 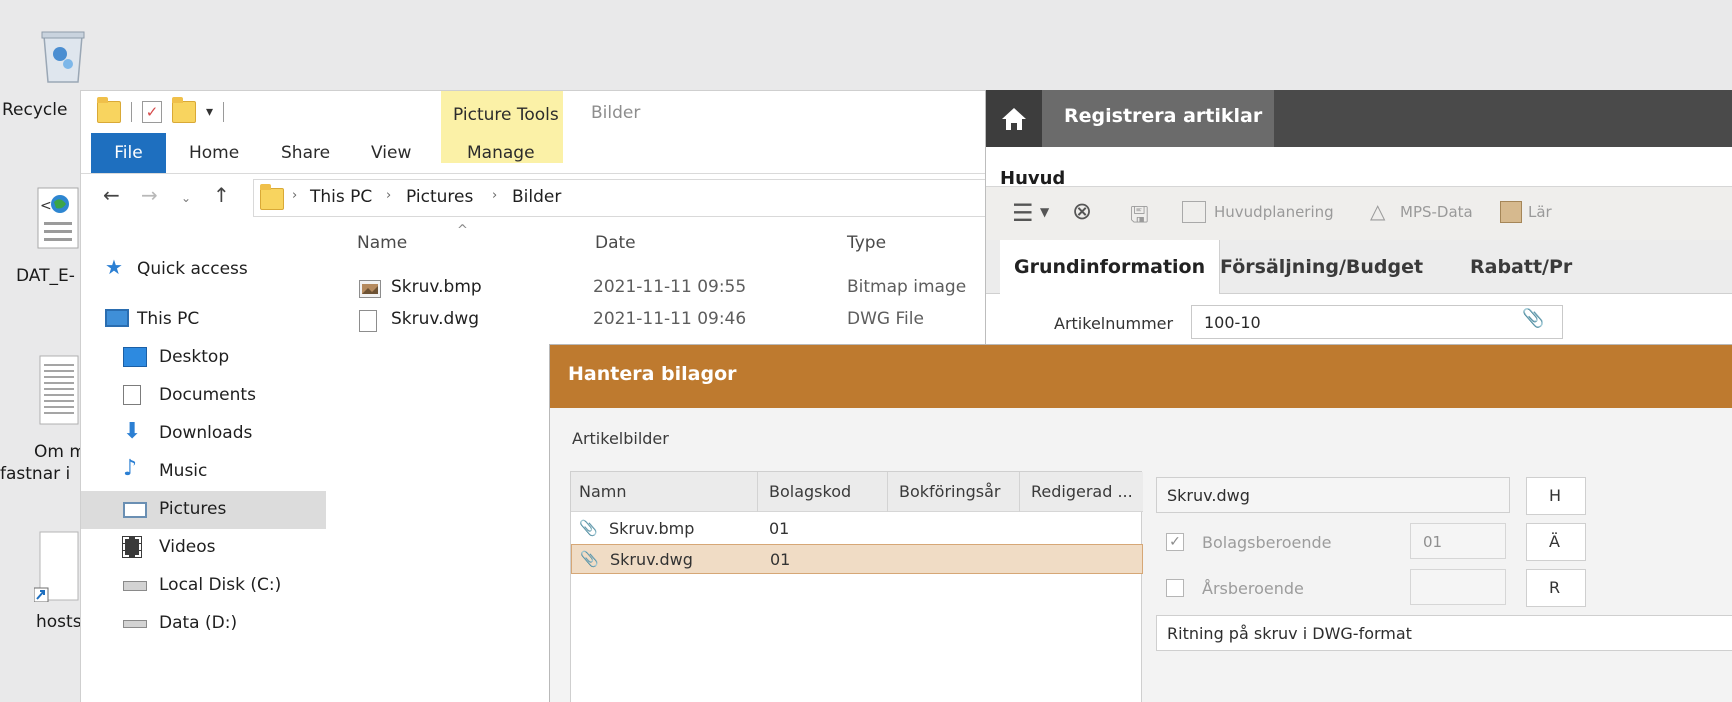 What do you see at coordinates (1436, 212) in the screenshot?
I see `mps-data-button: MPS-Data` at bounding box center [1436, 212].